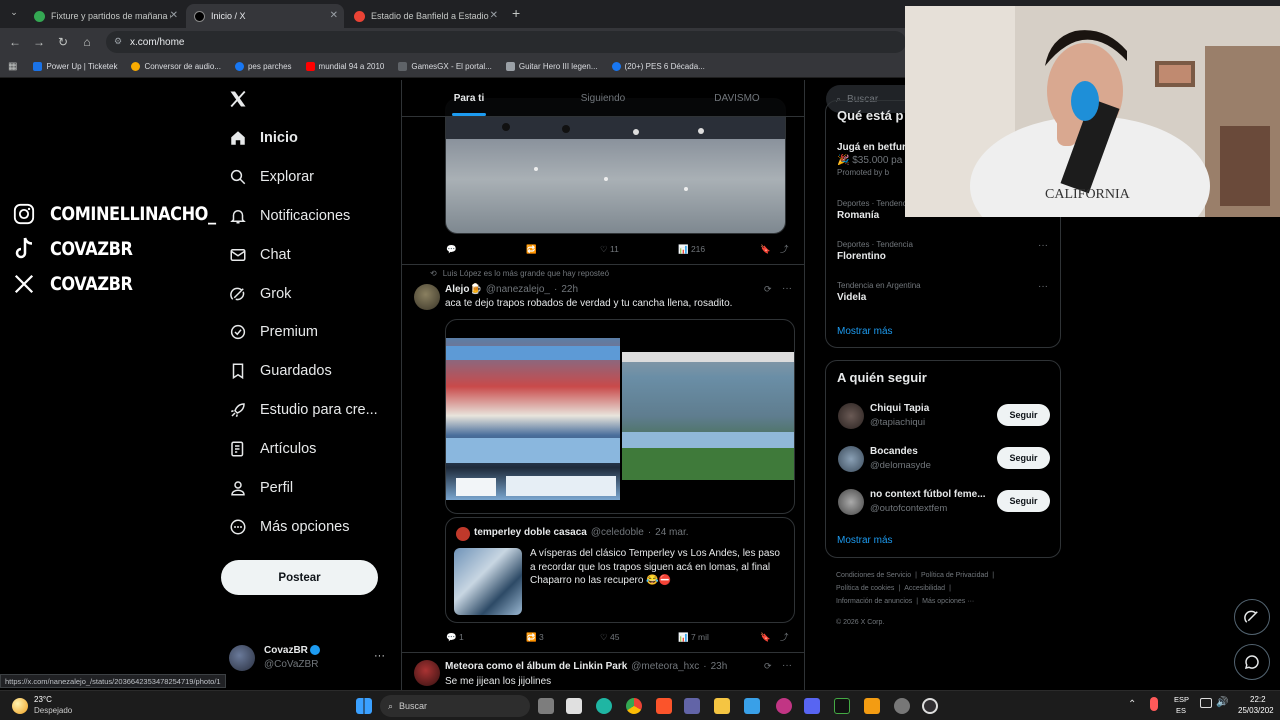 The image size is (1280, 720). What do you see at coordinates (943, 459) in the screenshot?
I see `follow-suggestion: Bocandes @delomasyde Seguir` at bounding box center [943, 459].